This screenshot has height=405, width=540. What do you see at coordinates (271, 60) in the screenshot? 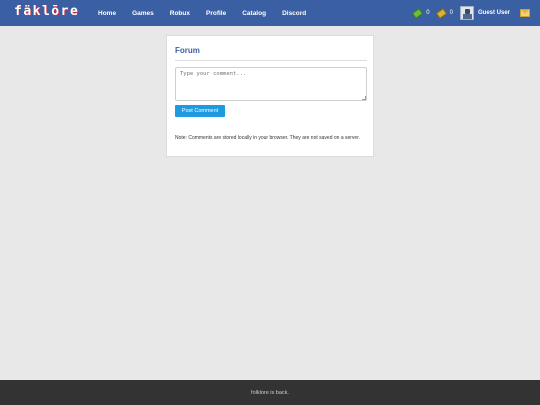
I see `title-divider` at bounding box center [271, 60].